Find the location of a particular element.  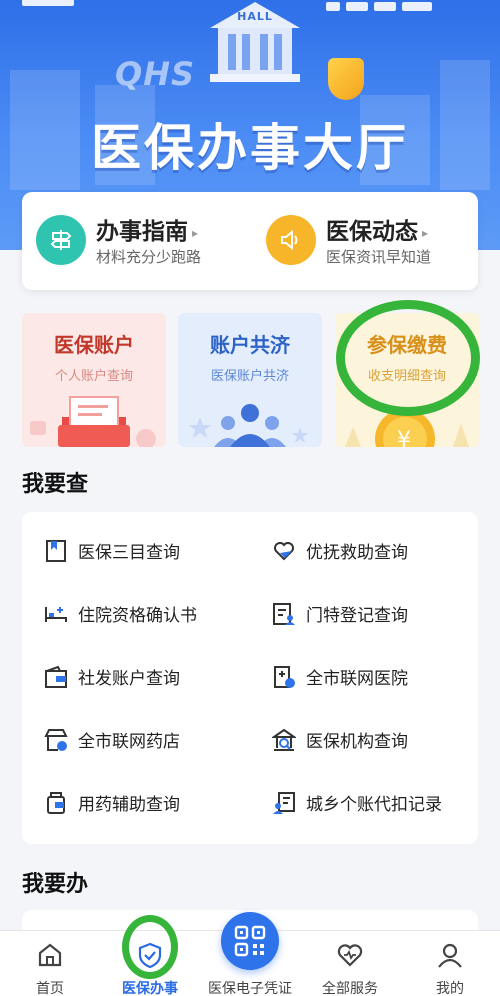

shield-icon is located at coordinates (346, 79).